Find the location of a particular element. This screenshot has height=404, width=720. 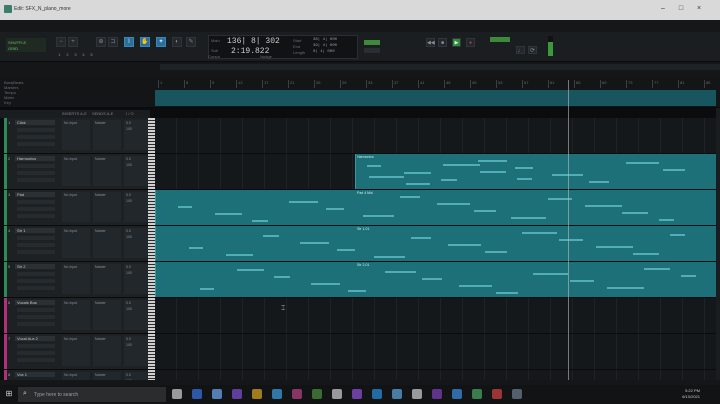

session-overview is located at coordinates (440, 67).